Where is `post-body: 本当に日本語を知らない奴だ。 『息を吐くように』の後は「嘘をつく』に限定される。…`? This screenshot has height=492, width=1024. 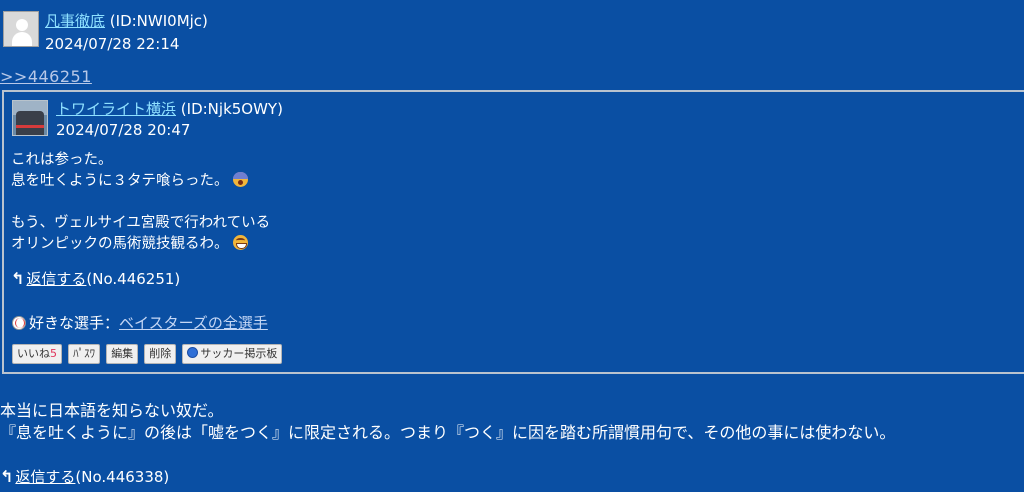
post-body: 本当に日本語を知らない奴だ。 『息を吐くように』の後は「嘘をつく』に限定される。… is located at coordinates (447, 422).